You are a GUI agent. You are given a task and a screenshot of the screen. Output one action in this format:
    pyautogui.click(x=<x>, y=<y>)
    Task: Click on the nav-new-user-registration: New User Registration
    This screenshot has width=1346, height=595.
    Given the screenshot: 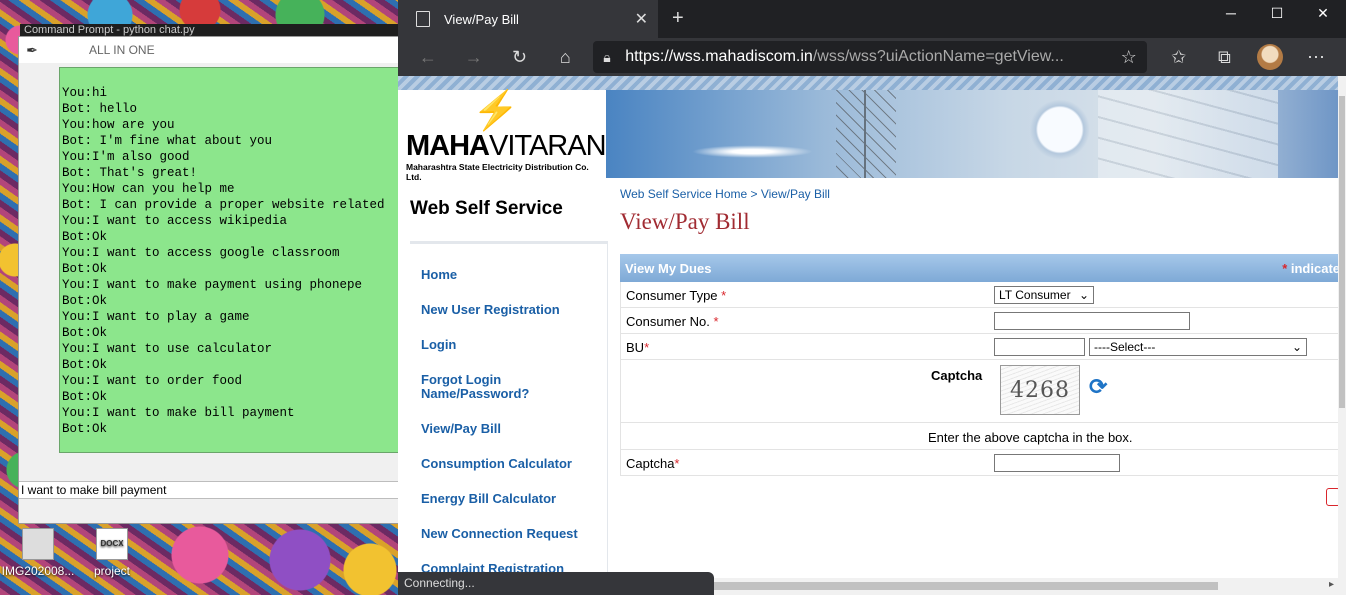 What is the action you would take?
    pyautogui.click(x=490, y=310)
    